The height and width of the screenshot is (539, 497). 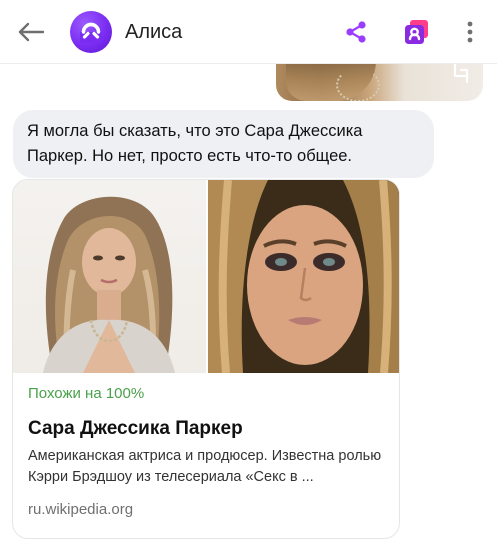 I want to click on closeup-portrait-illustration, so click(x=303, y=276).